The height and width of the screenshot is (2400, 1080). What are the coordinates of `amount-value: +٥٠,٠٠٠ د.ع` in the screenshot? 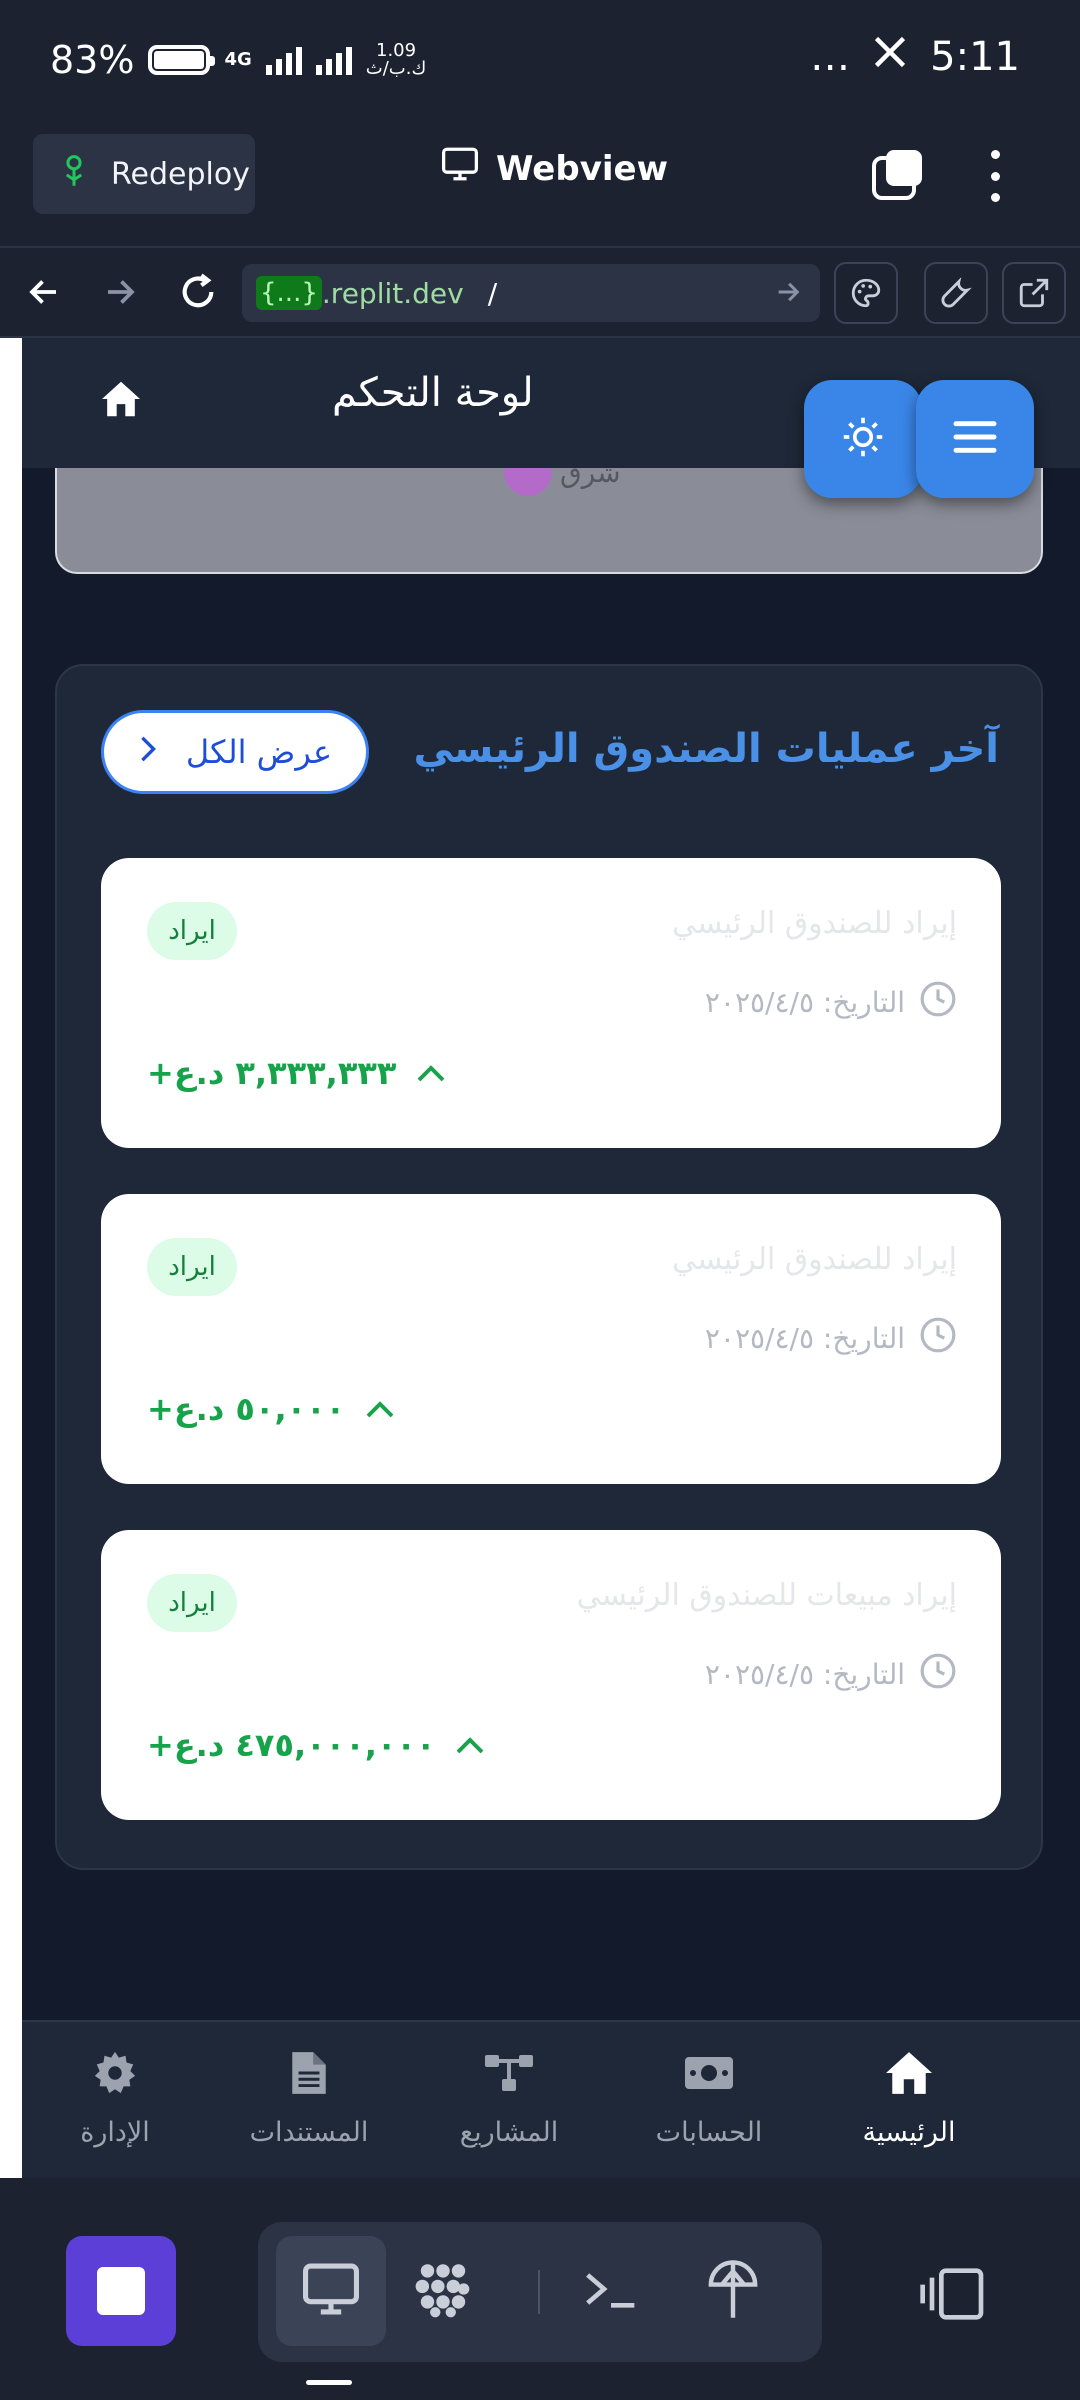 It's located at (246, 1409).